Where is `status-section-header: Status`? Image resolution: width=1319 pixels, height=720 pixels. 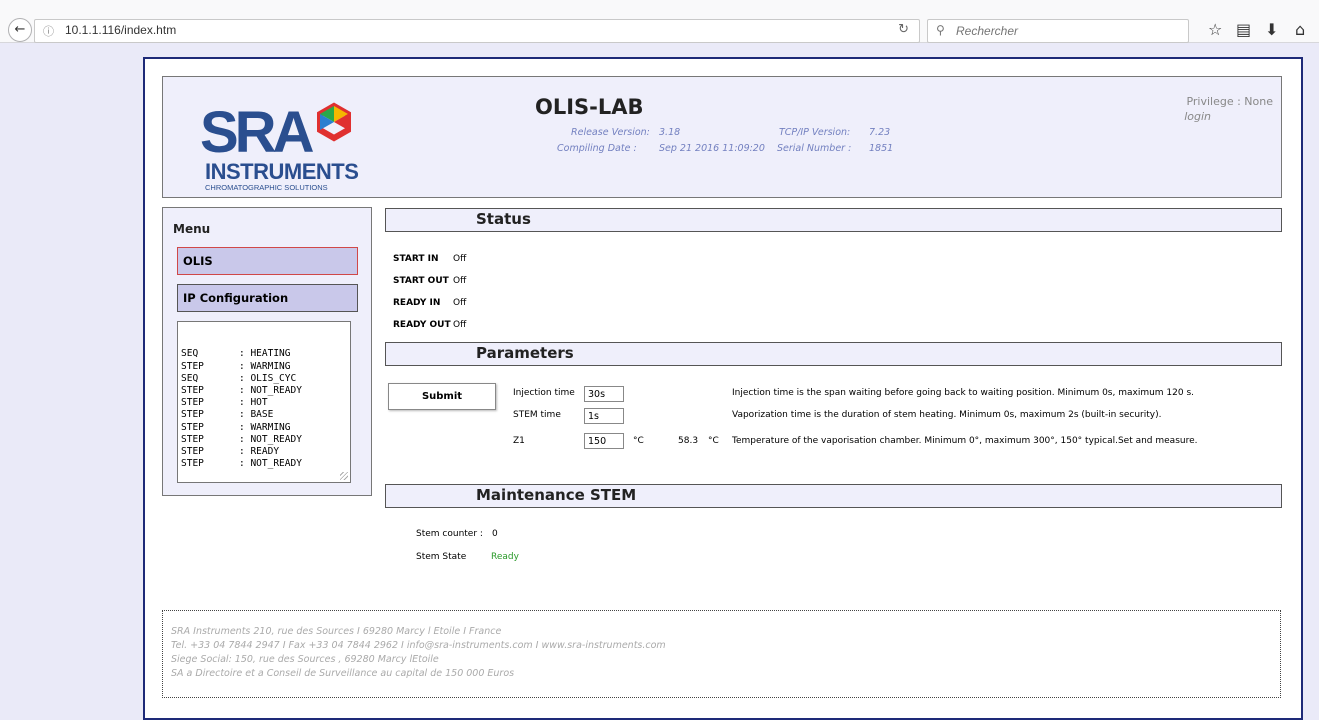 status-section-header: Status is located at coordinates (833, 220).